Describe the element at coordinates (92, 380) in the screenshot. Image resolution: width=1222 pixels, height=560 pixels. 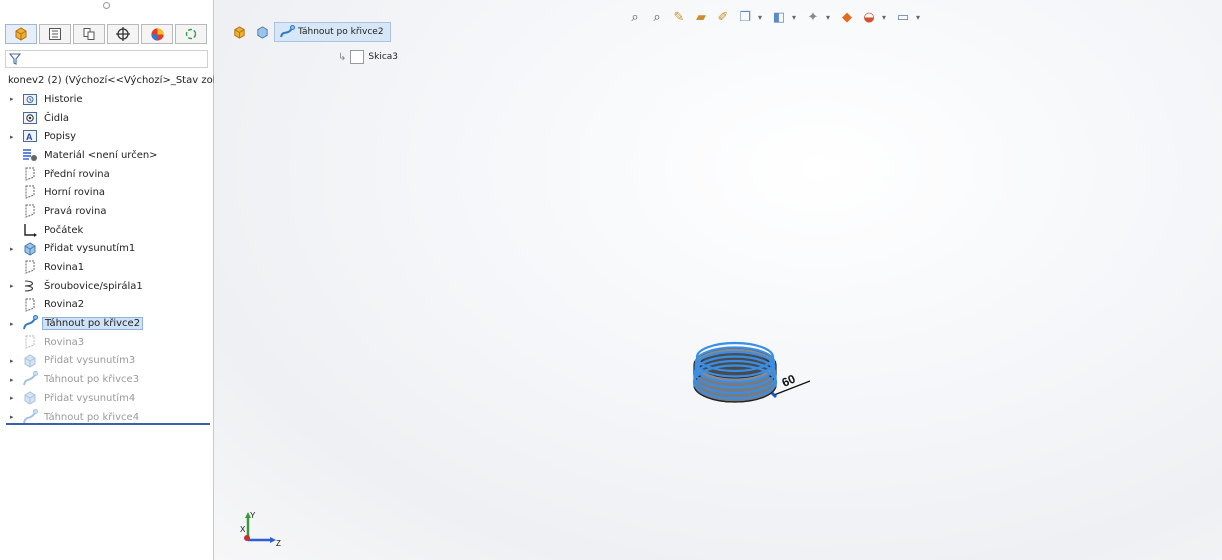
I see `tree-item-label: Táhnout po křivce3` at that location.